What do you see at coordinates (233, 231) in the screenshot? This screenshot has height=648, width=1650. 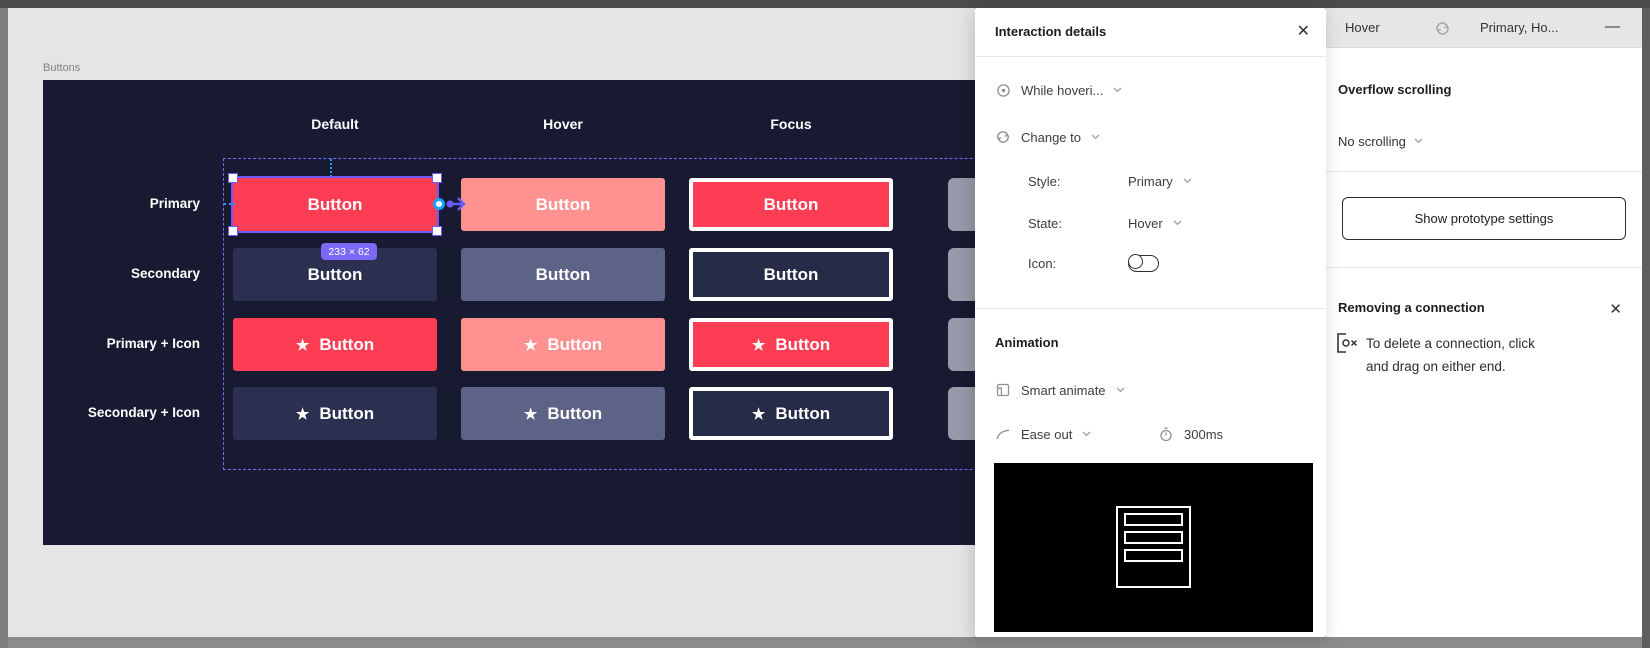 I see `selection-handle-bottom-left` at bounding box center [233, 231].